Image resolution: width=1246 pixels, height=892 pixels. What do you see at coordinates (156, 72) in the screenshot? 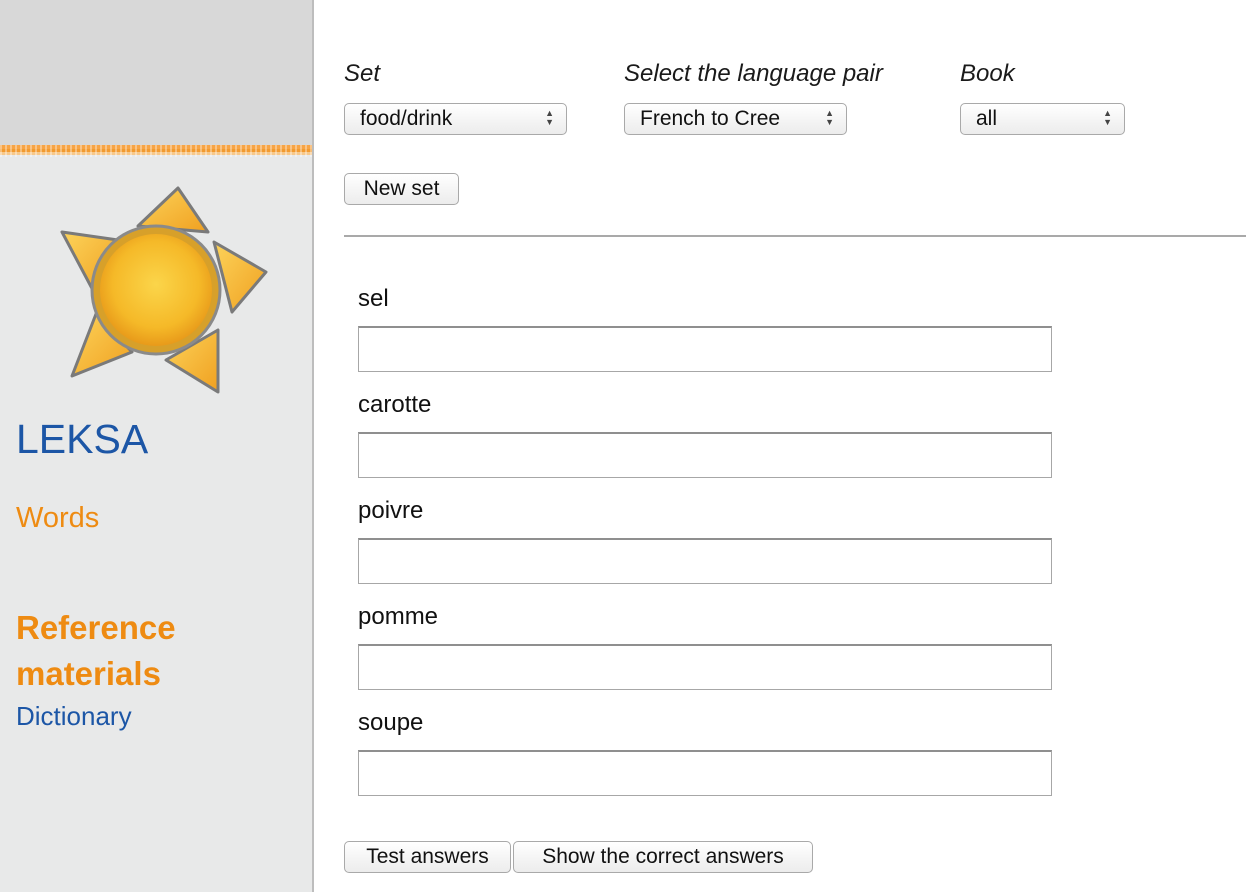
I see `sidebar-header-panel` at bounding box center [156, 72].